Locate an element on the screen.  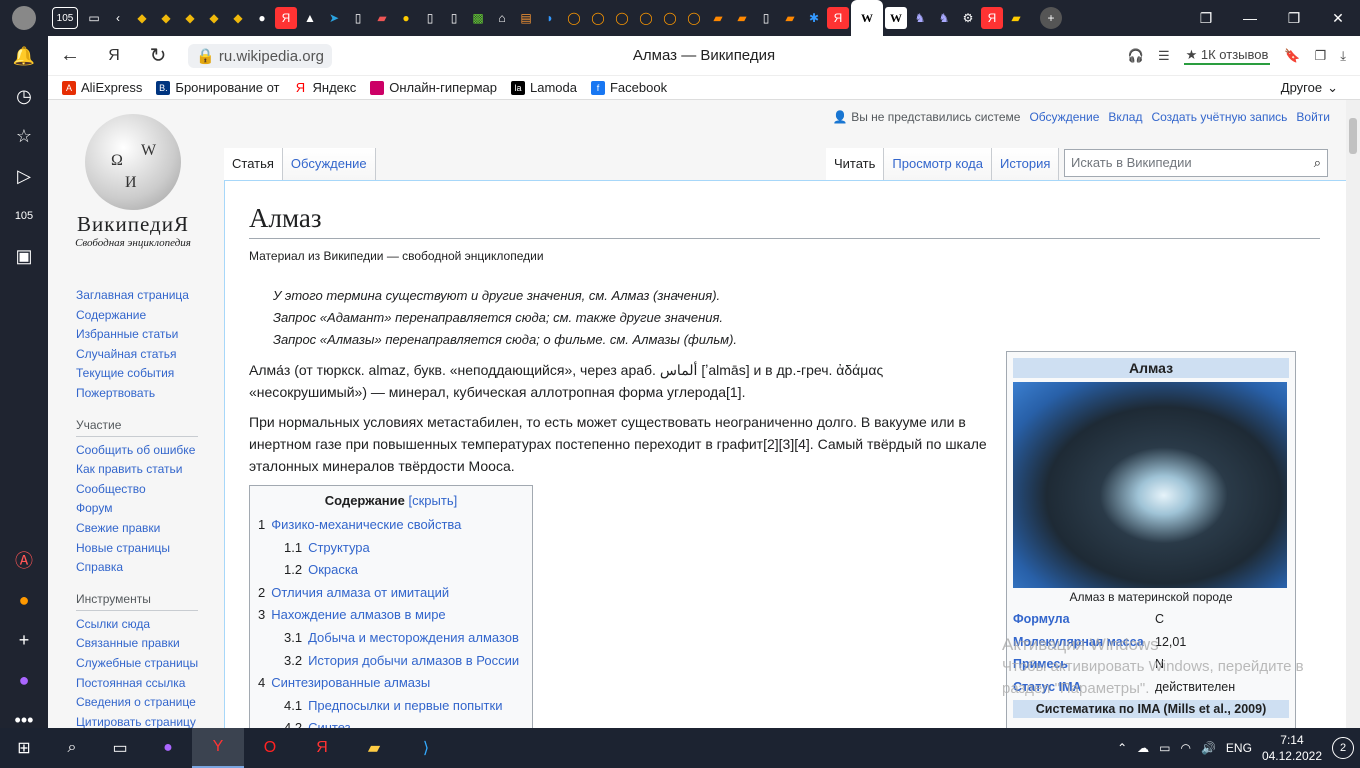
yandex-home-icon: Я is located at coordinates (114, 56).